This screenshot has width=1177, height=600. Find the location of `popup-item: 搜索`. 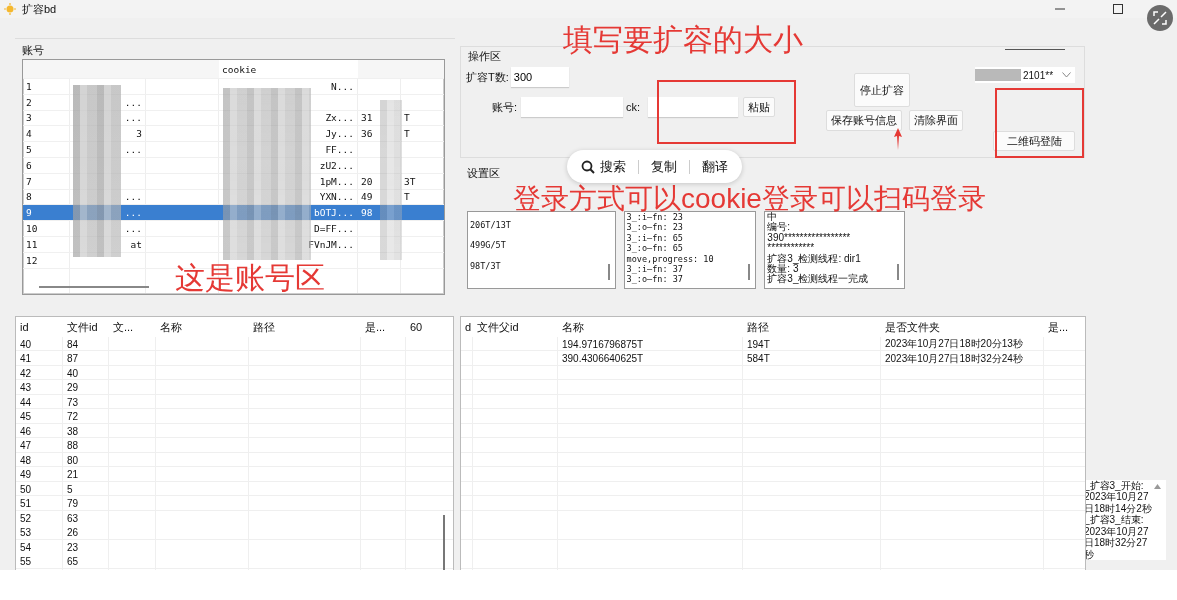

popup-item: 搜索 is located at coordinates (603, 166).